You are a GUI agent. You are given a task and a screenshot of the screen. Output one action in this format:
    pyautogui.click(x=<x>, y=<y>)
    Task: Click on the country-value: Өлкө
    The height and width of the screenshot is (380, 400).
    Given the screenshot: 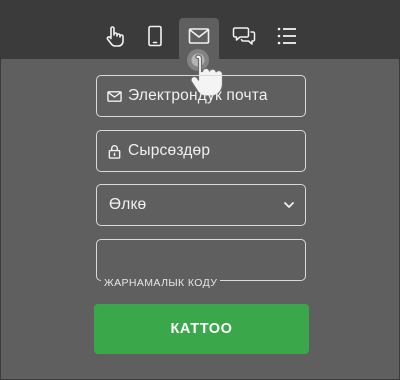 What is the action you would take?
    pyautogui.click(x=128, y=204)
    